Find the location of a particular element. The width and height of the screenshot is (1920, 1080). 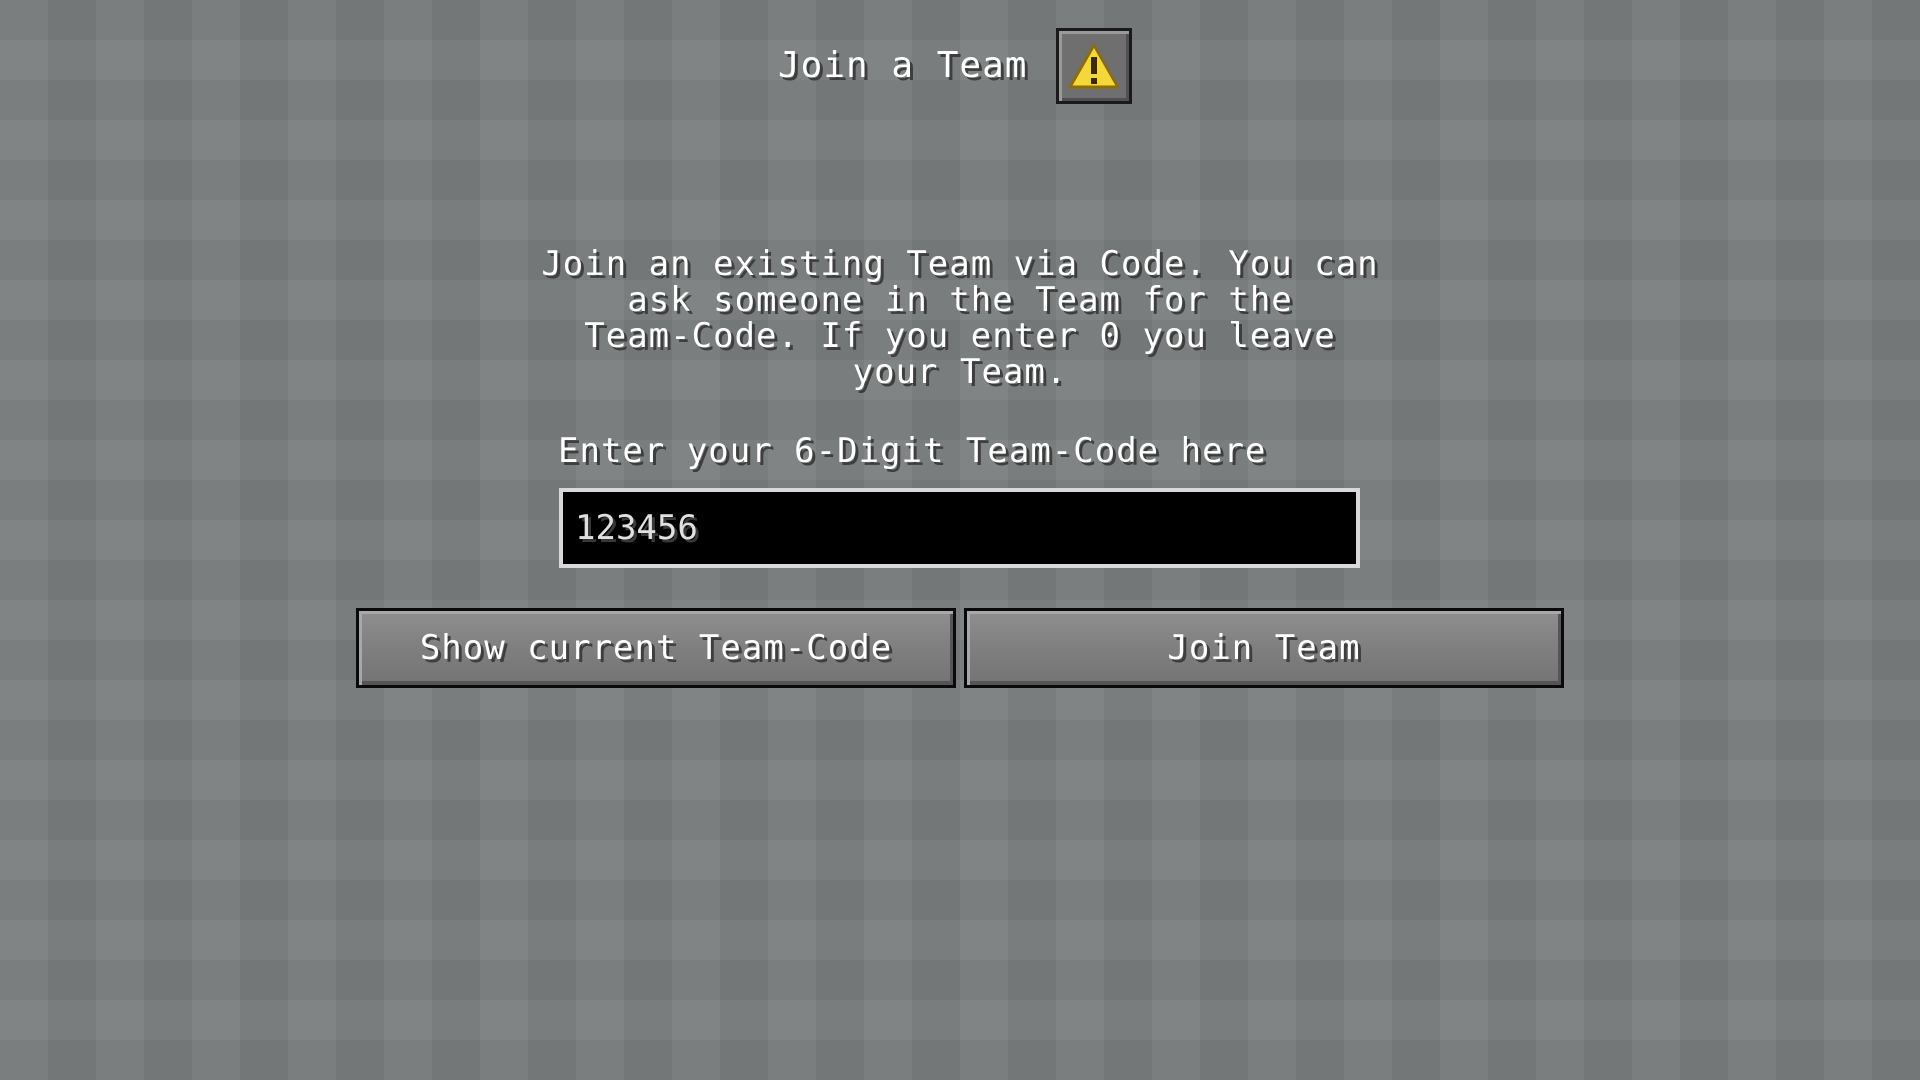

team-code-label: Enter your 6-Digit Team-Code here is located at coordinates (912, 451).